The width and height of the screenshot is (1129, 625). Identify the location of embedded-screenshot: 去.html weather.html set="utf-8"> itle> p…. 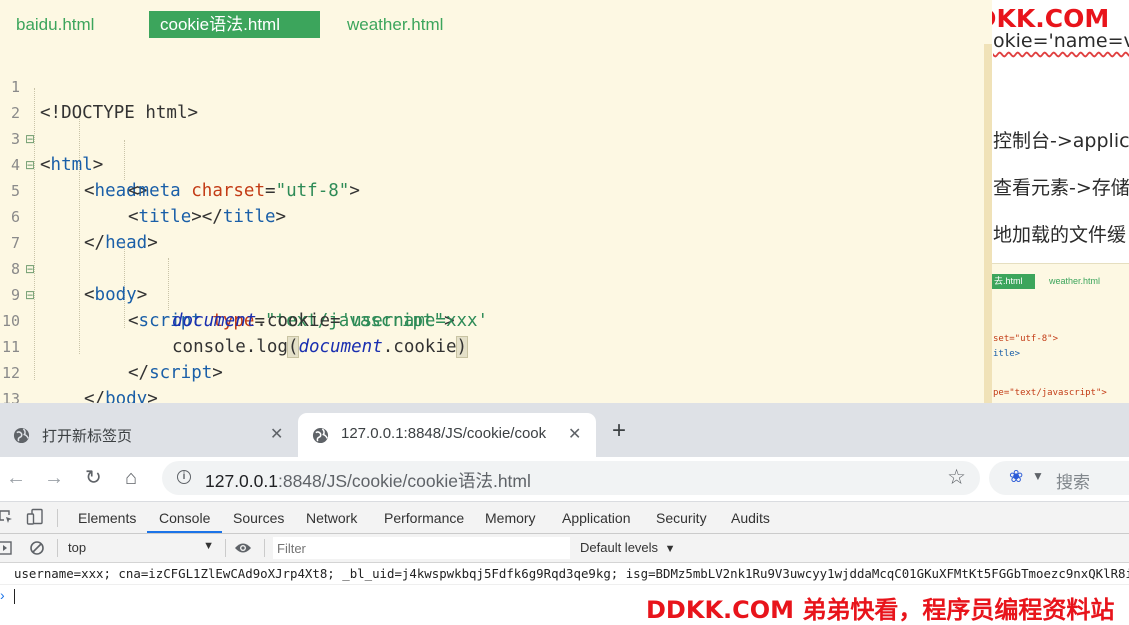
(1060, 333).